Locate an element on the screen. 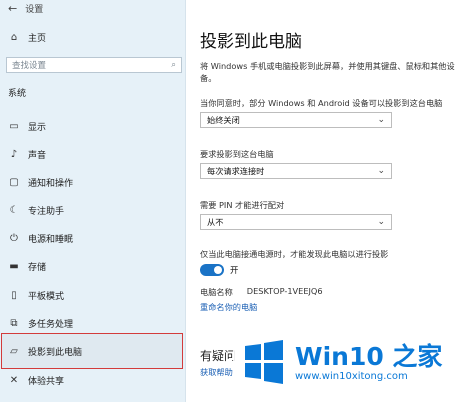 The image size is (464, 402). setting3-value: 从不 is located at coordinates (215, 222).